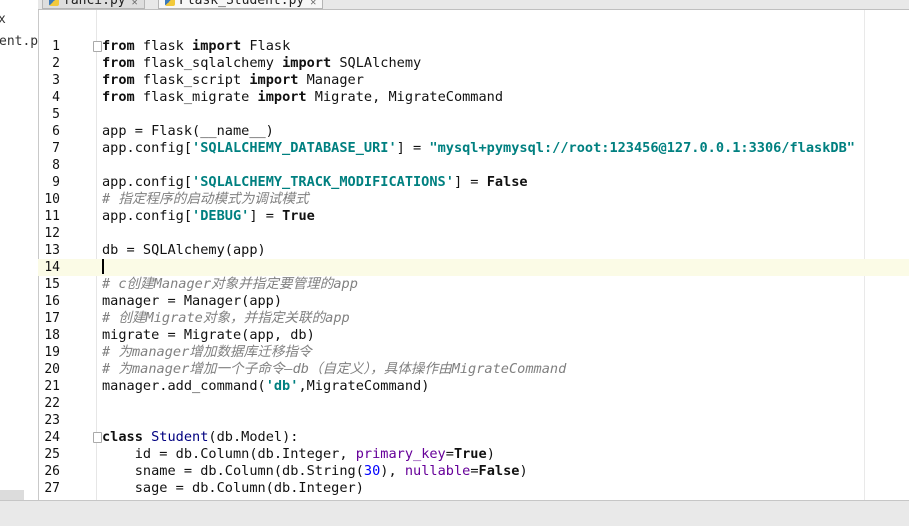 This screenshot has width=909, height=526. What do you see at coordinates (184, 250) in the screenshot?
I see `code-text: db = SQLAlchemy(app)` at bounding box center [184, 250].